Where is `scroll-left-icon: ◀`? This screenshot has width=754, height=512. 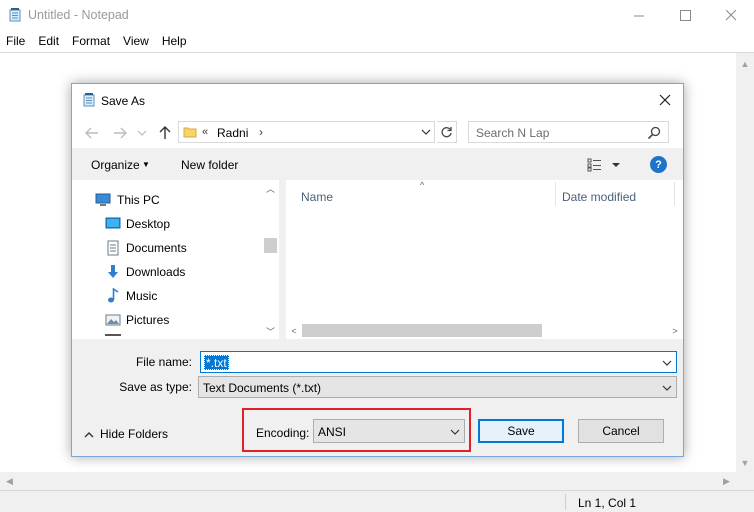 scroll-left-icon: ◀ is located at coordinates (9, 481).